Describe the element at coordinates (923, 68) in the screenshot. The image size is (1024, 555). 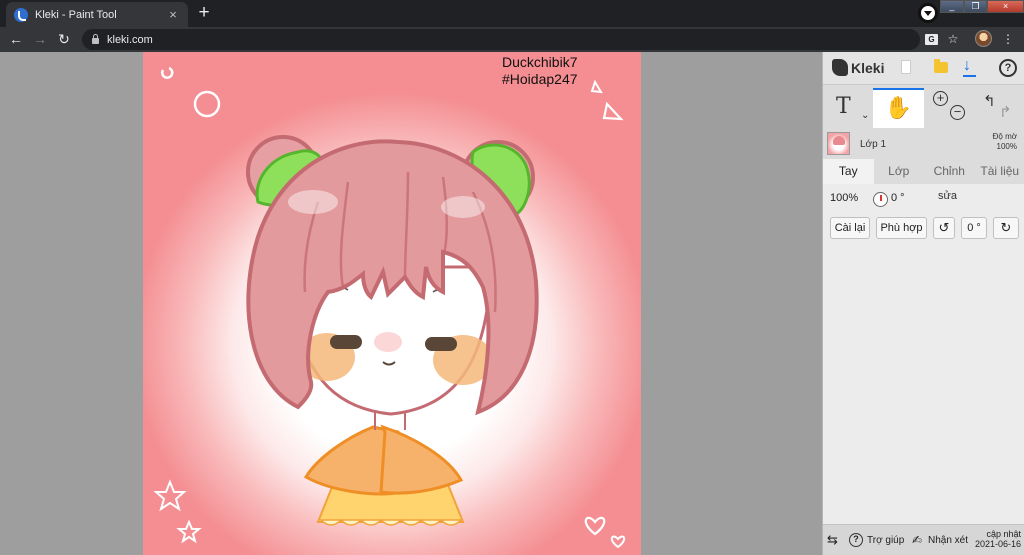
I see `panel-top-bar: Kleki ↓ ?` at that location.